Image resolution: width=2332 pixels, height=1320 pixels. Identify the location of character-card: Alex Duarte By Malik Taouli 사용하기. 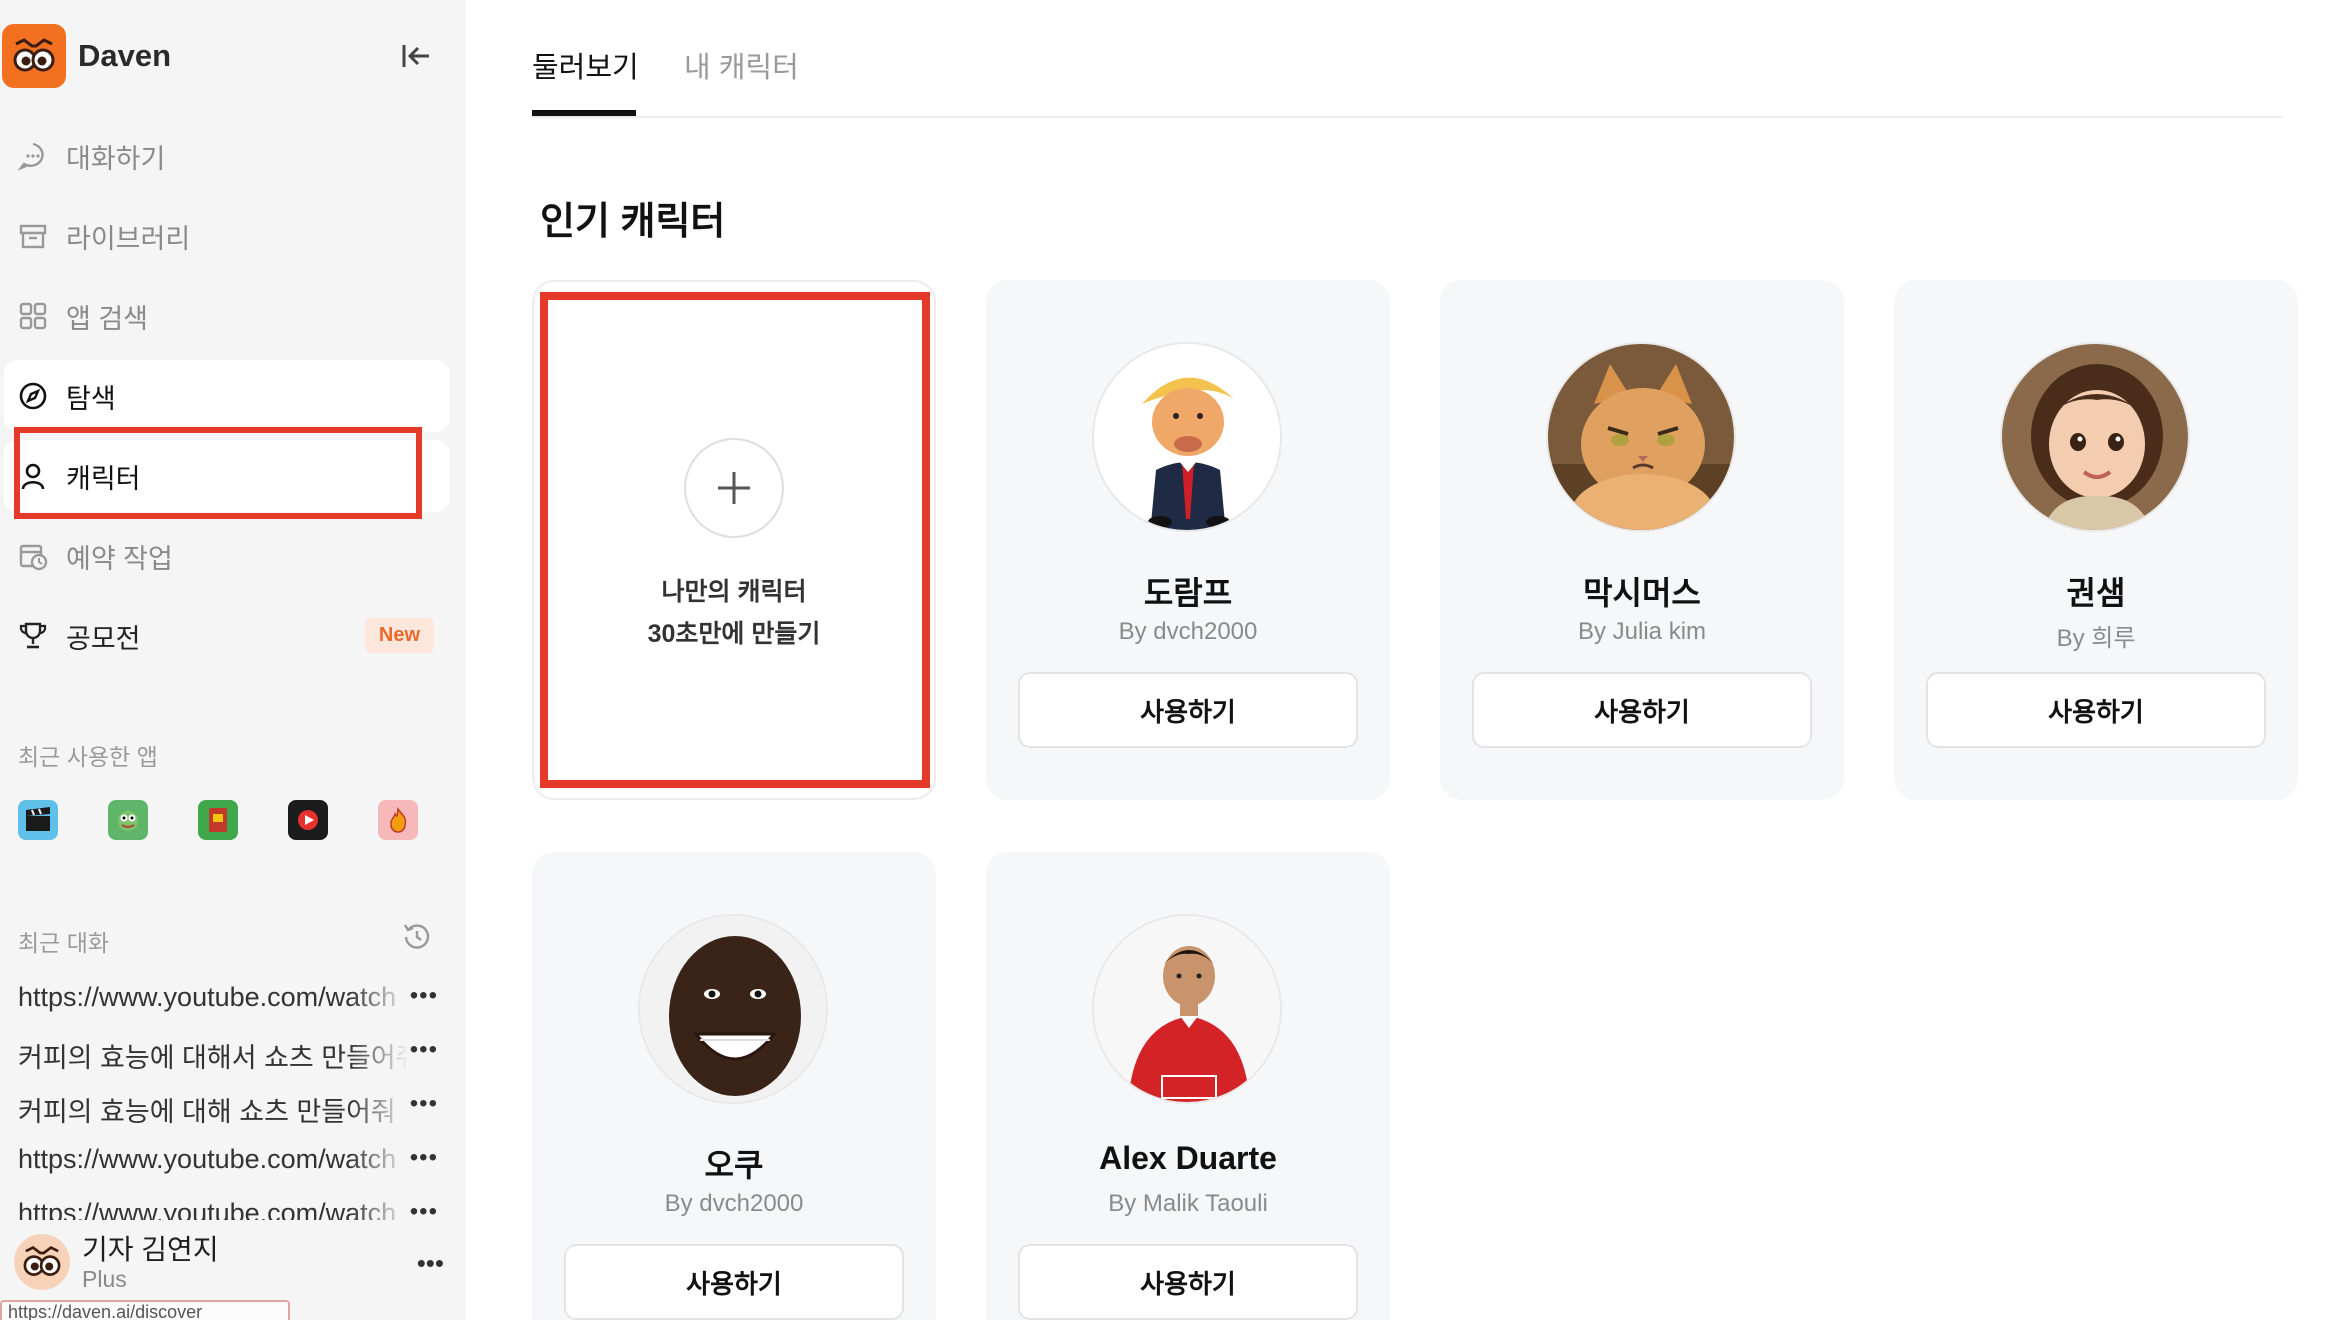
(1188, 1086).